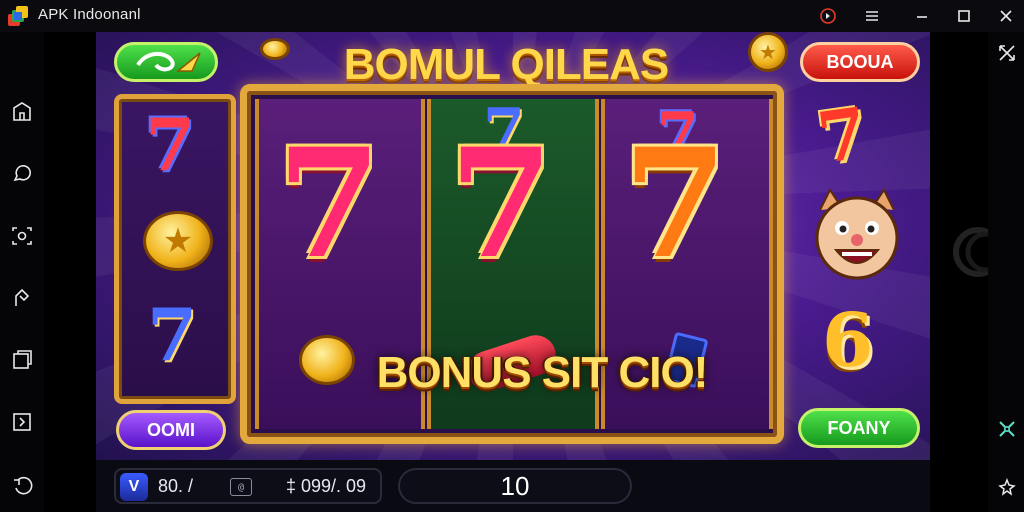 This screenshot has height=512, width=1024. What do you see at coordinates (176, 486) in the screenshot?
I see `balance-value: 80. /` at bounding box center [176, 486].